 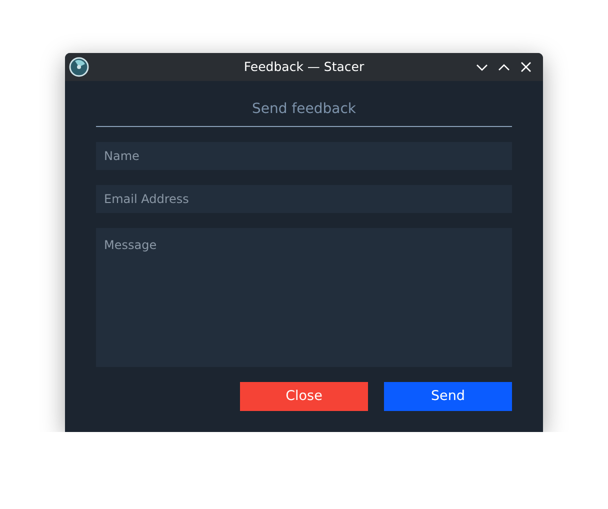 I want to click on form-heading: Send feedback, so click(x=304, y=113).